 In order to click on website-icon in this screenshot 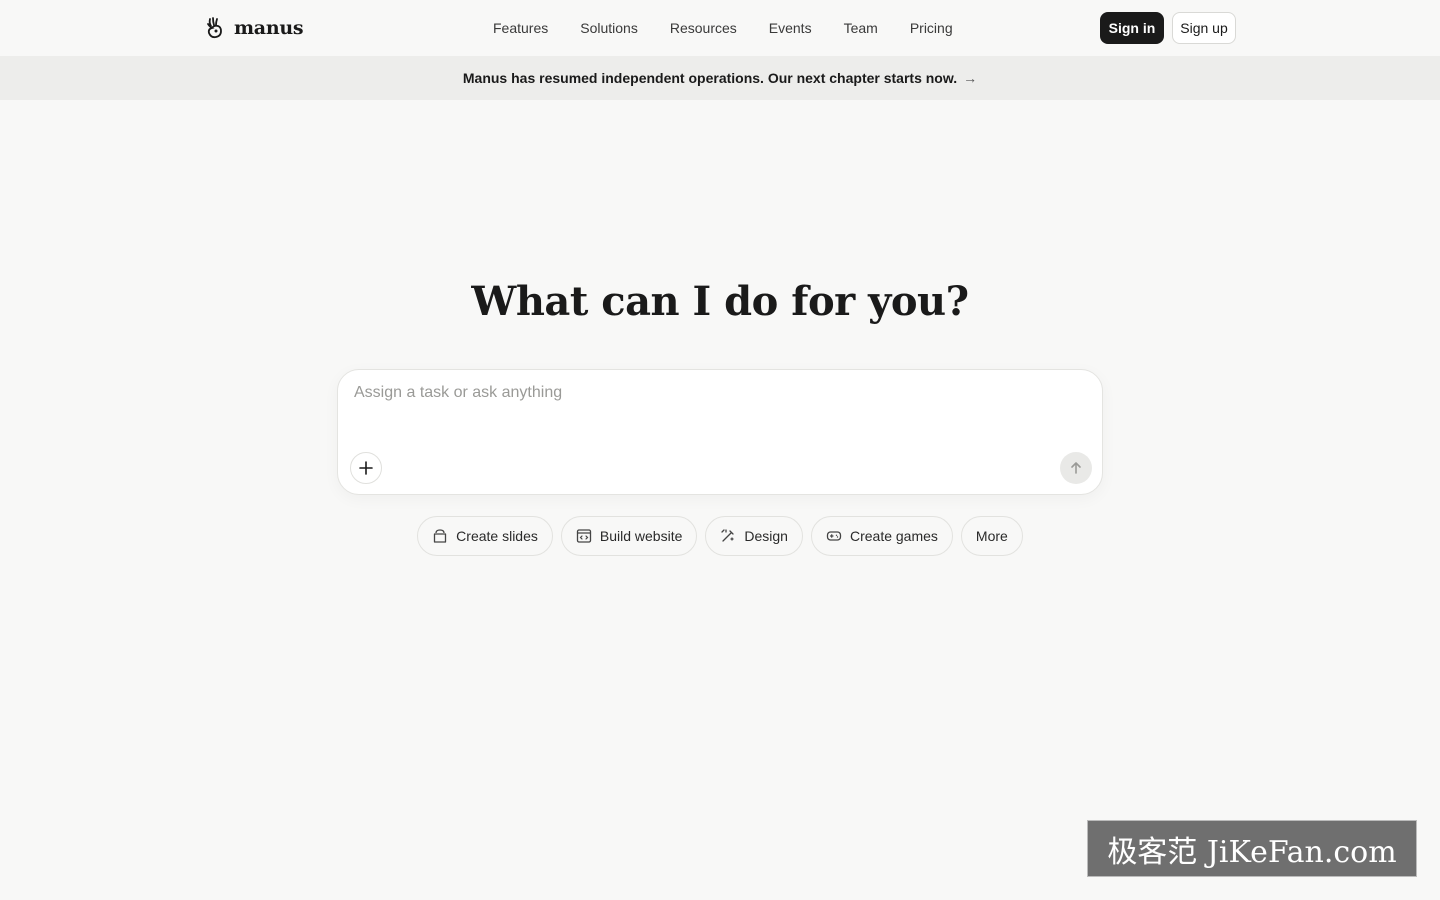, I will do `click(584, 536)`.